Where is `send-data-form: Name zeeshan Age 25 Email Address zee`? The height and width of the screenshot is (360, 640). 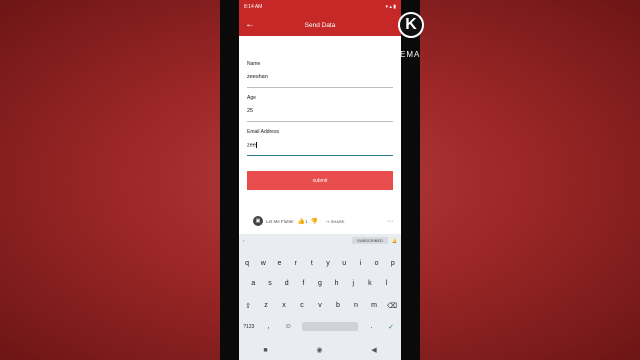
send-data-form: Name zeeshan Age 25 Email Address zee is located at coordinates (320, 109).